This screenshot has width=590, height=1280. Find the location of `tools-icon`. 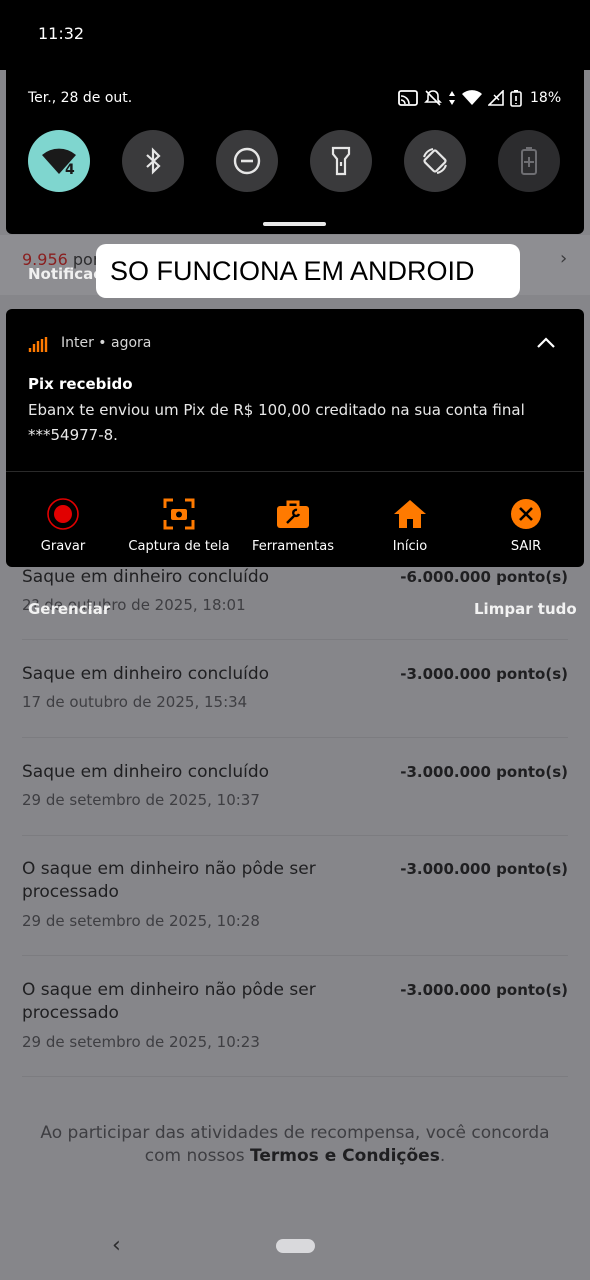

tools-icon is located at coordinates (293, 514).